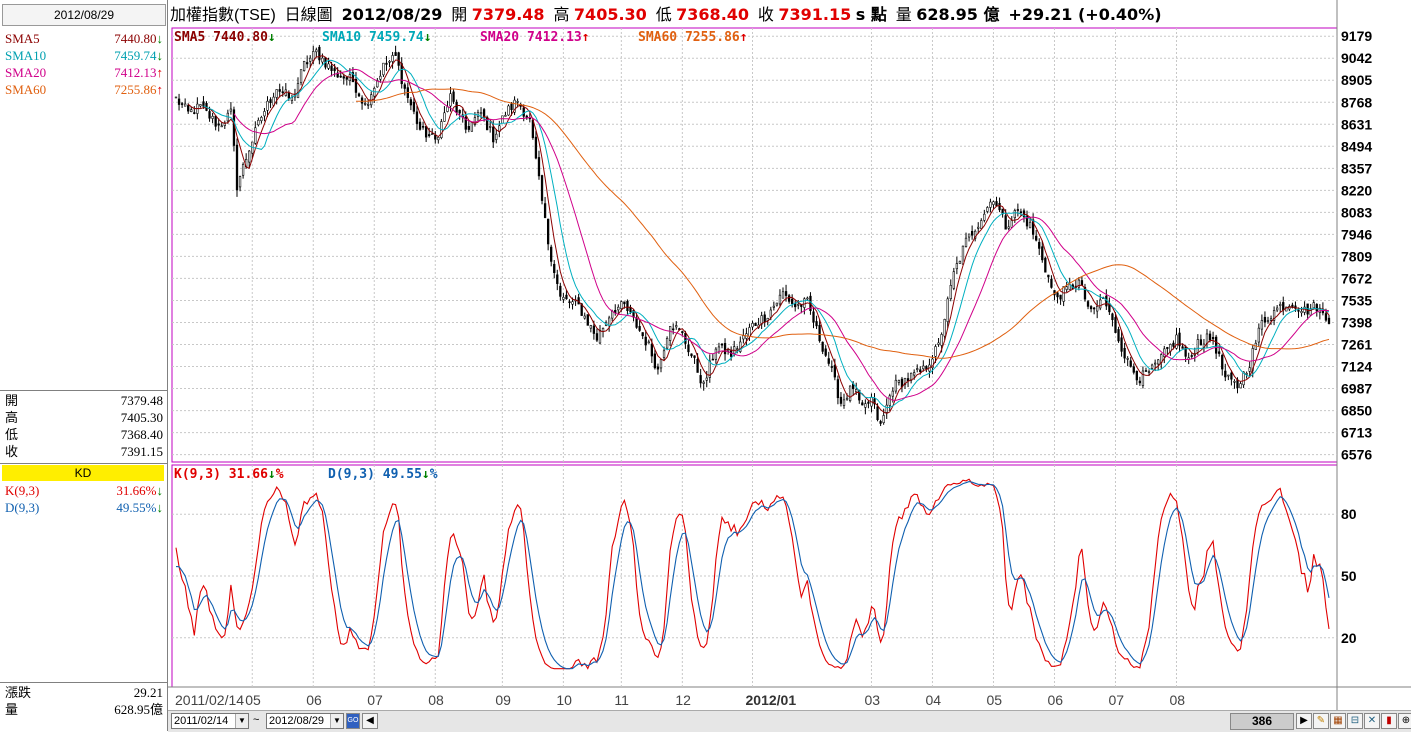  What do you see at coordinates (1321, 721) in the screenshot?
I see `draw-tool-button: ✎` at bounding box center [1321, 721].